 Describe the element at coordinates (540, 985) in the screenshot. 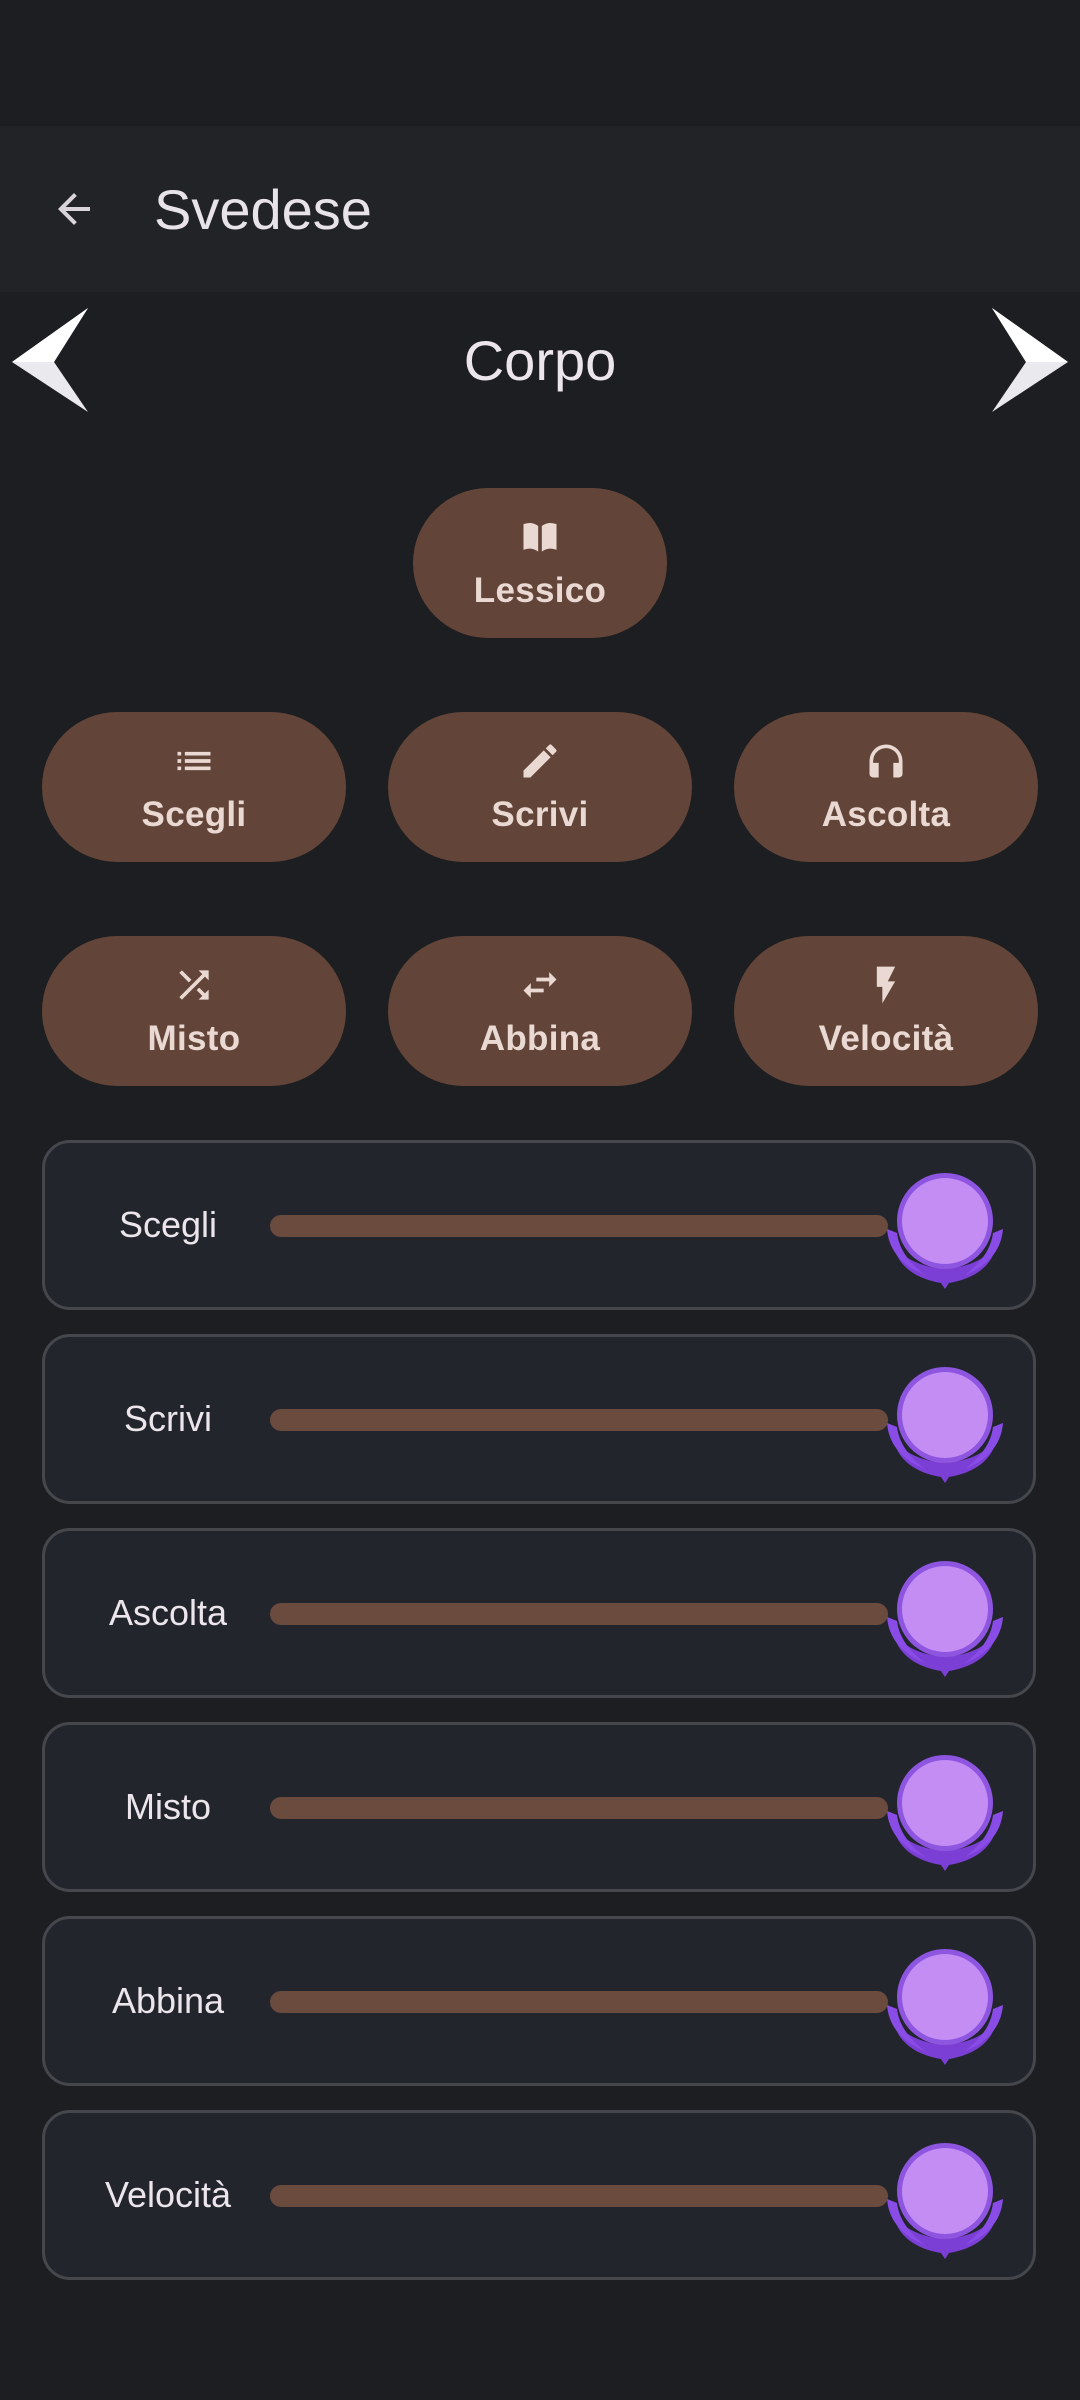

I see `swap-icon` at that location.